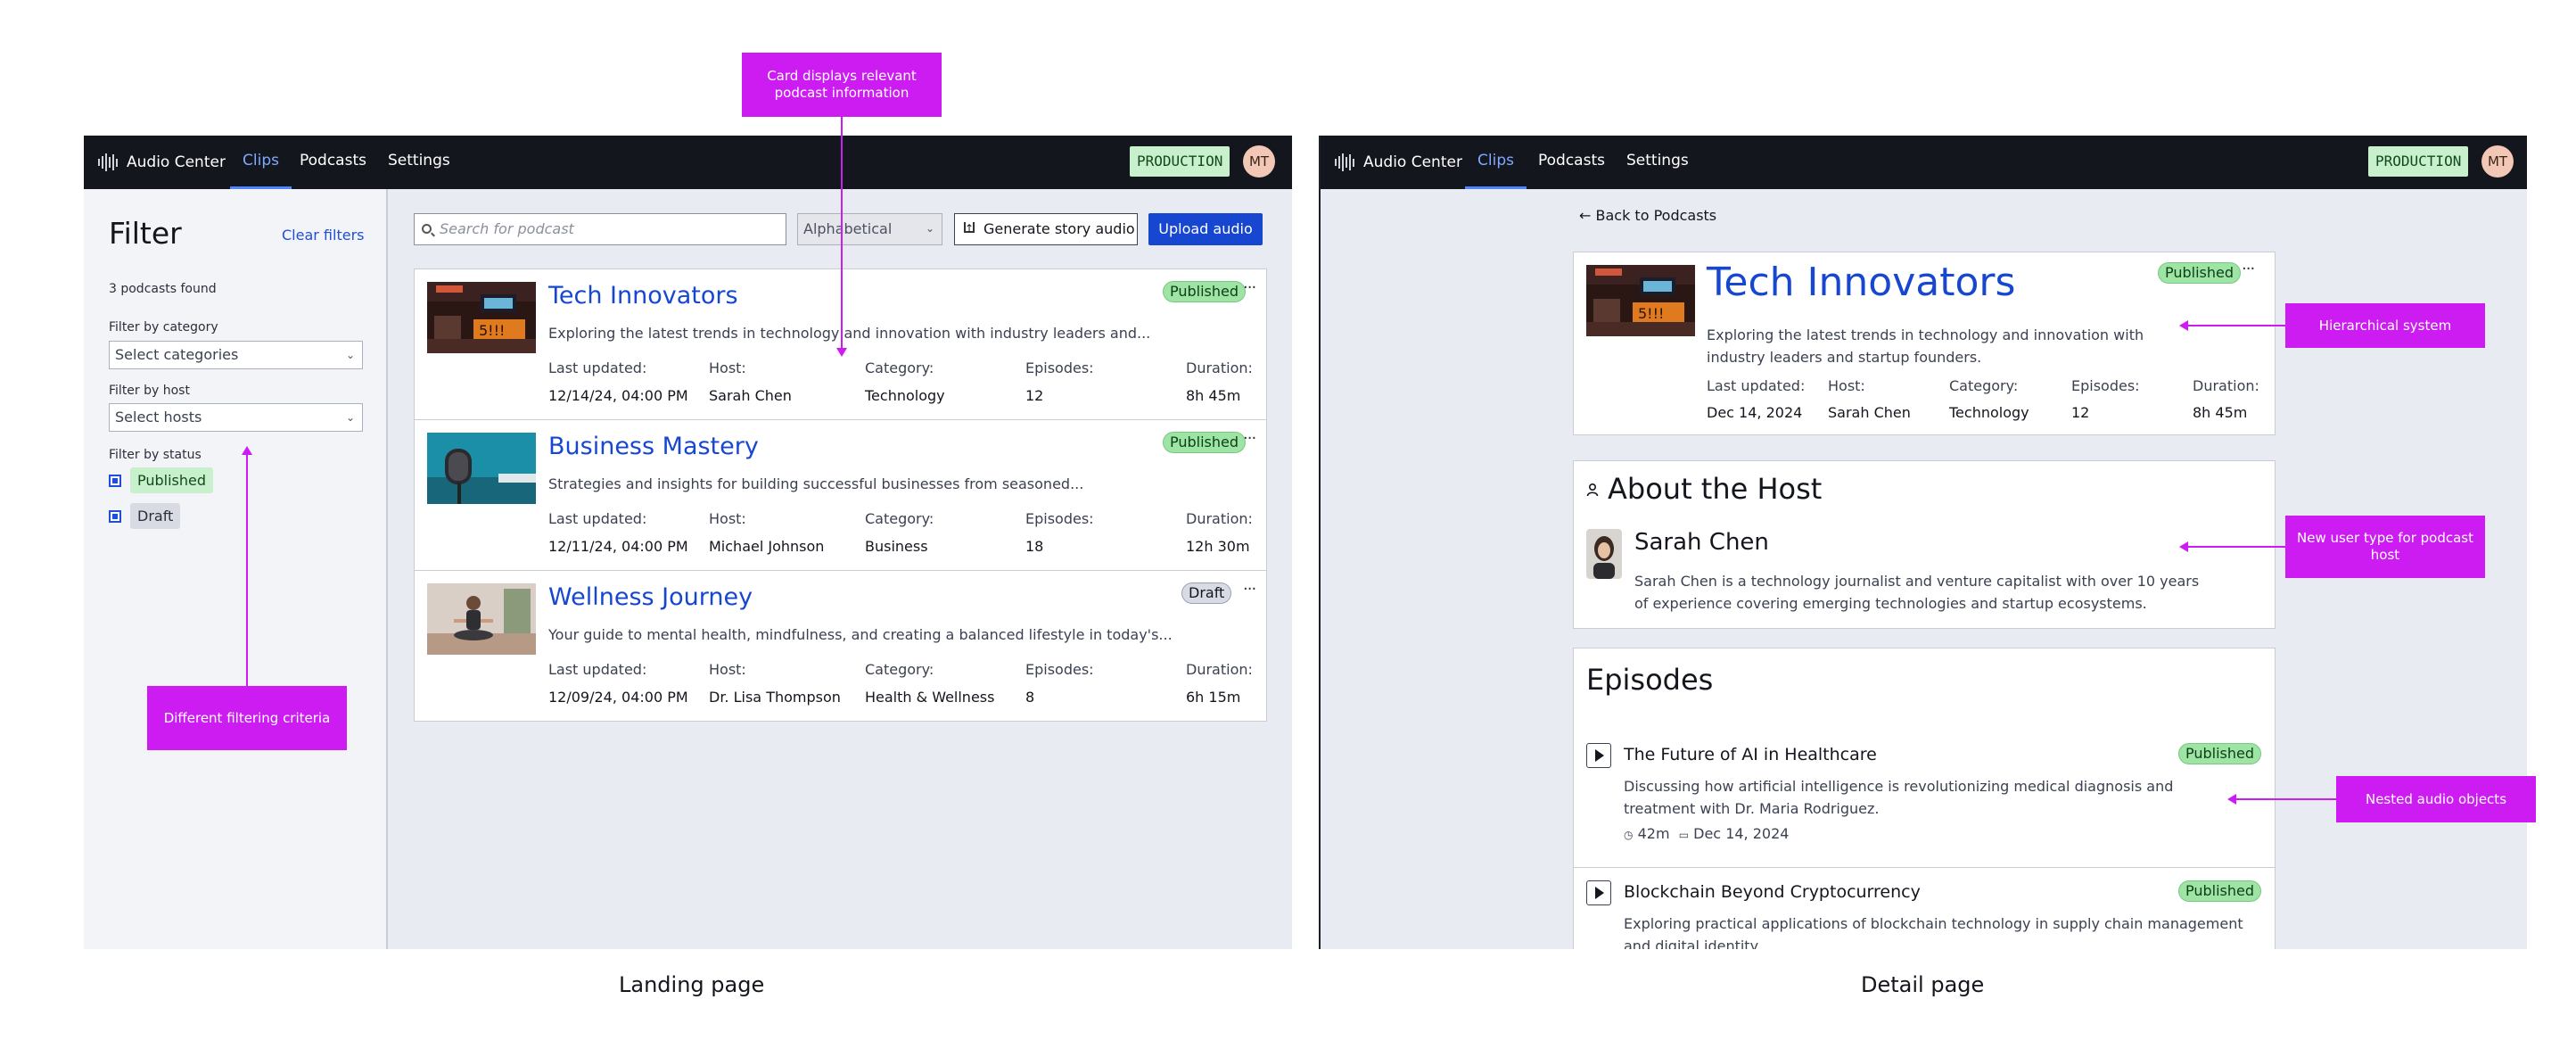 Image resolution: width=2576 pixels, height=1049 pixels. I want to click on episode-meta: ◷ 42m ▭ Dec 14, 2024, so click(1706, 834).